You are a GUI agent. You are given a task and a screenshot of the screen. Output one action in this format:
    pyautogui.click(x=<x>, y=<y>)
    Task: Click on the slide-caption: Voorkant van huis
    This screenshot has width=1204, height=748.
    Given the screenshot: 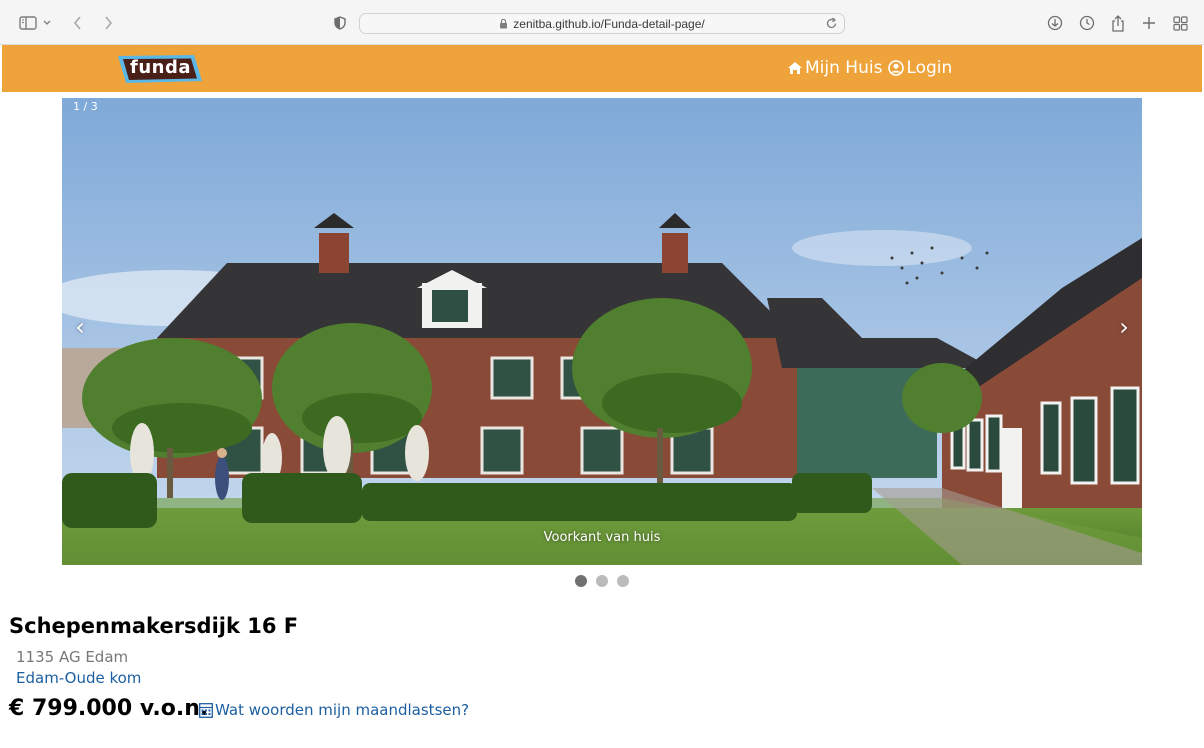 What is the action you would take?
    pyautogui.click(x=602, y=537)
    